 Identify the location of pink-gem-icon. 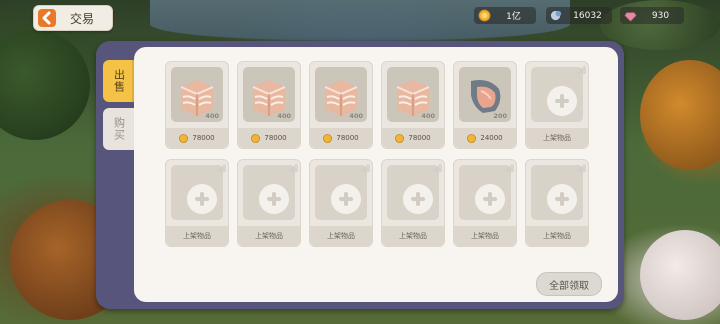
(630, 16).